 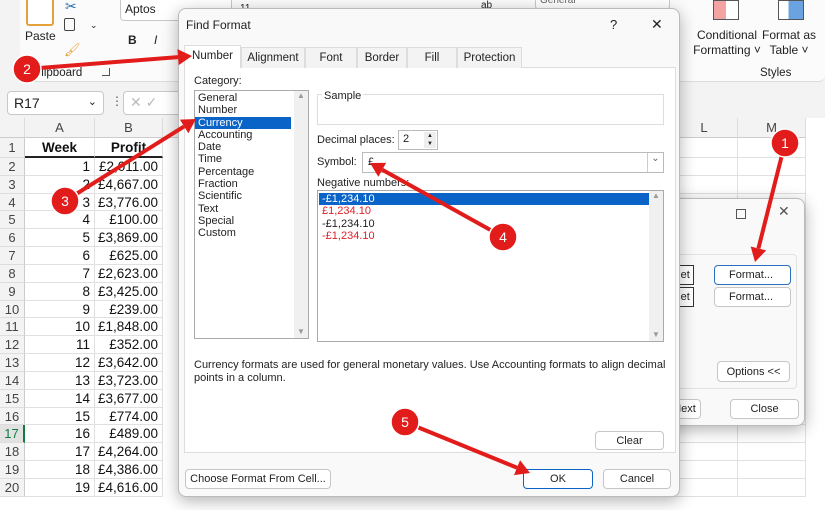 I want to click on annotation-number: 4, so click(x=503, y=237).